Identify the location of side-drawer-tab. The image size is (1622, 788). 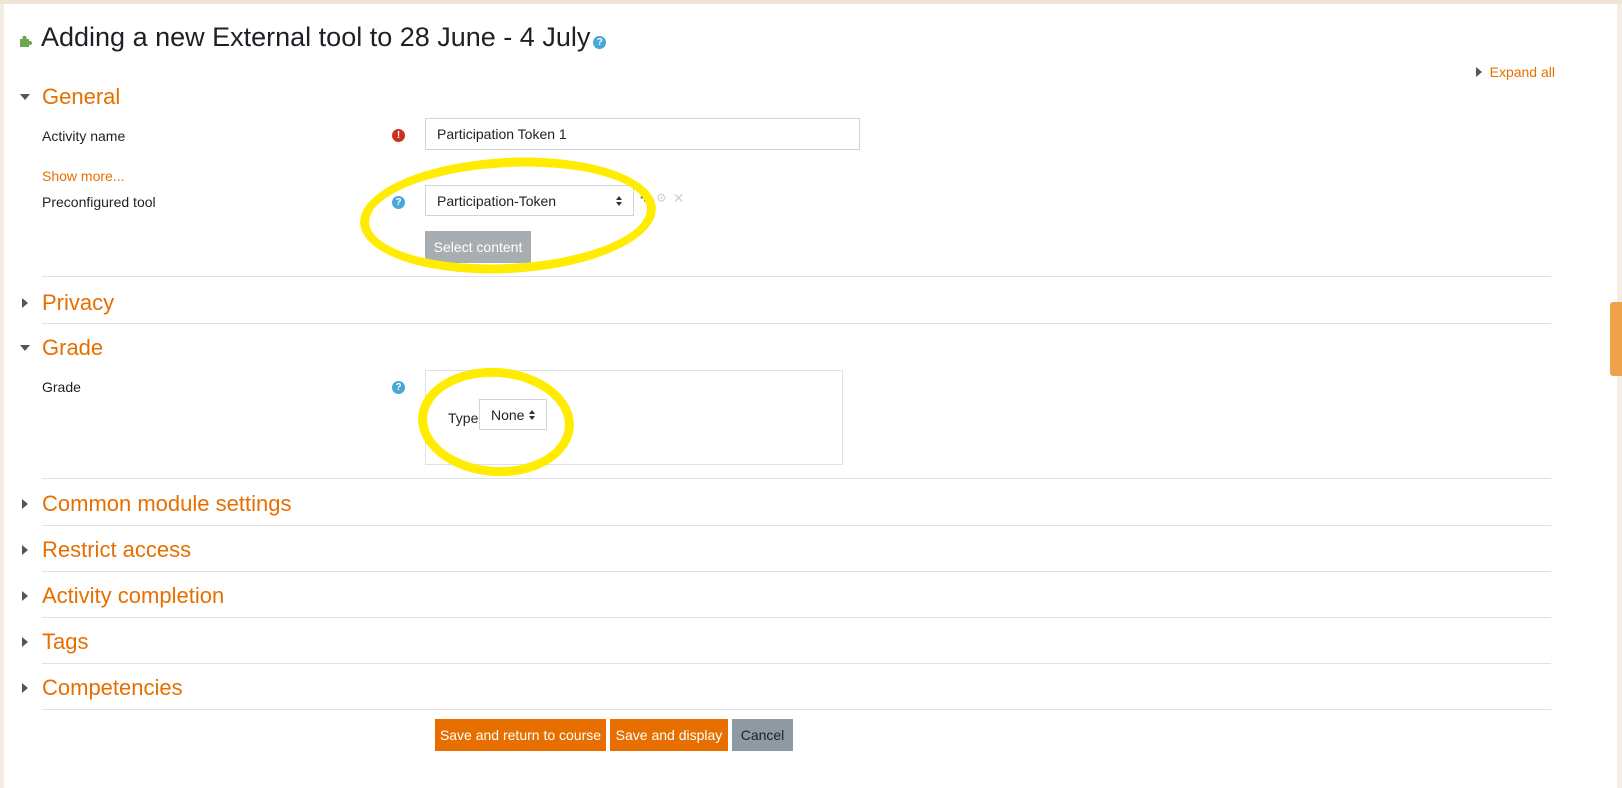
(1616, 339).